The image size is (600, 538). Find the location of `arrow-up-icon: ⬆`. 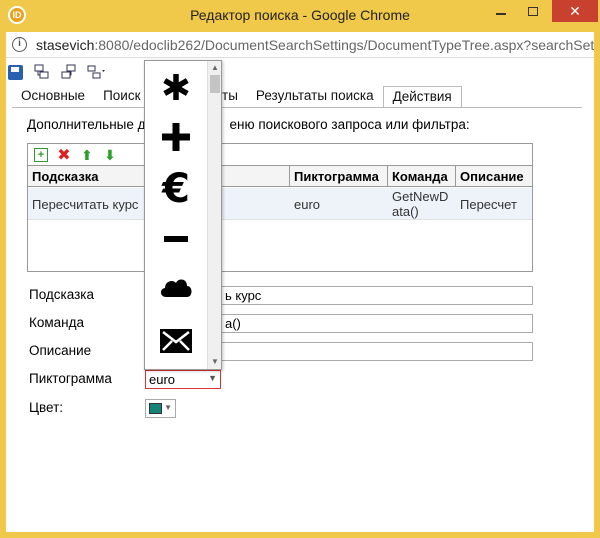

arrow-up-icon: ⬆ is located at coordinates (87, 154).